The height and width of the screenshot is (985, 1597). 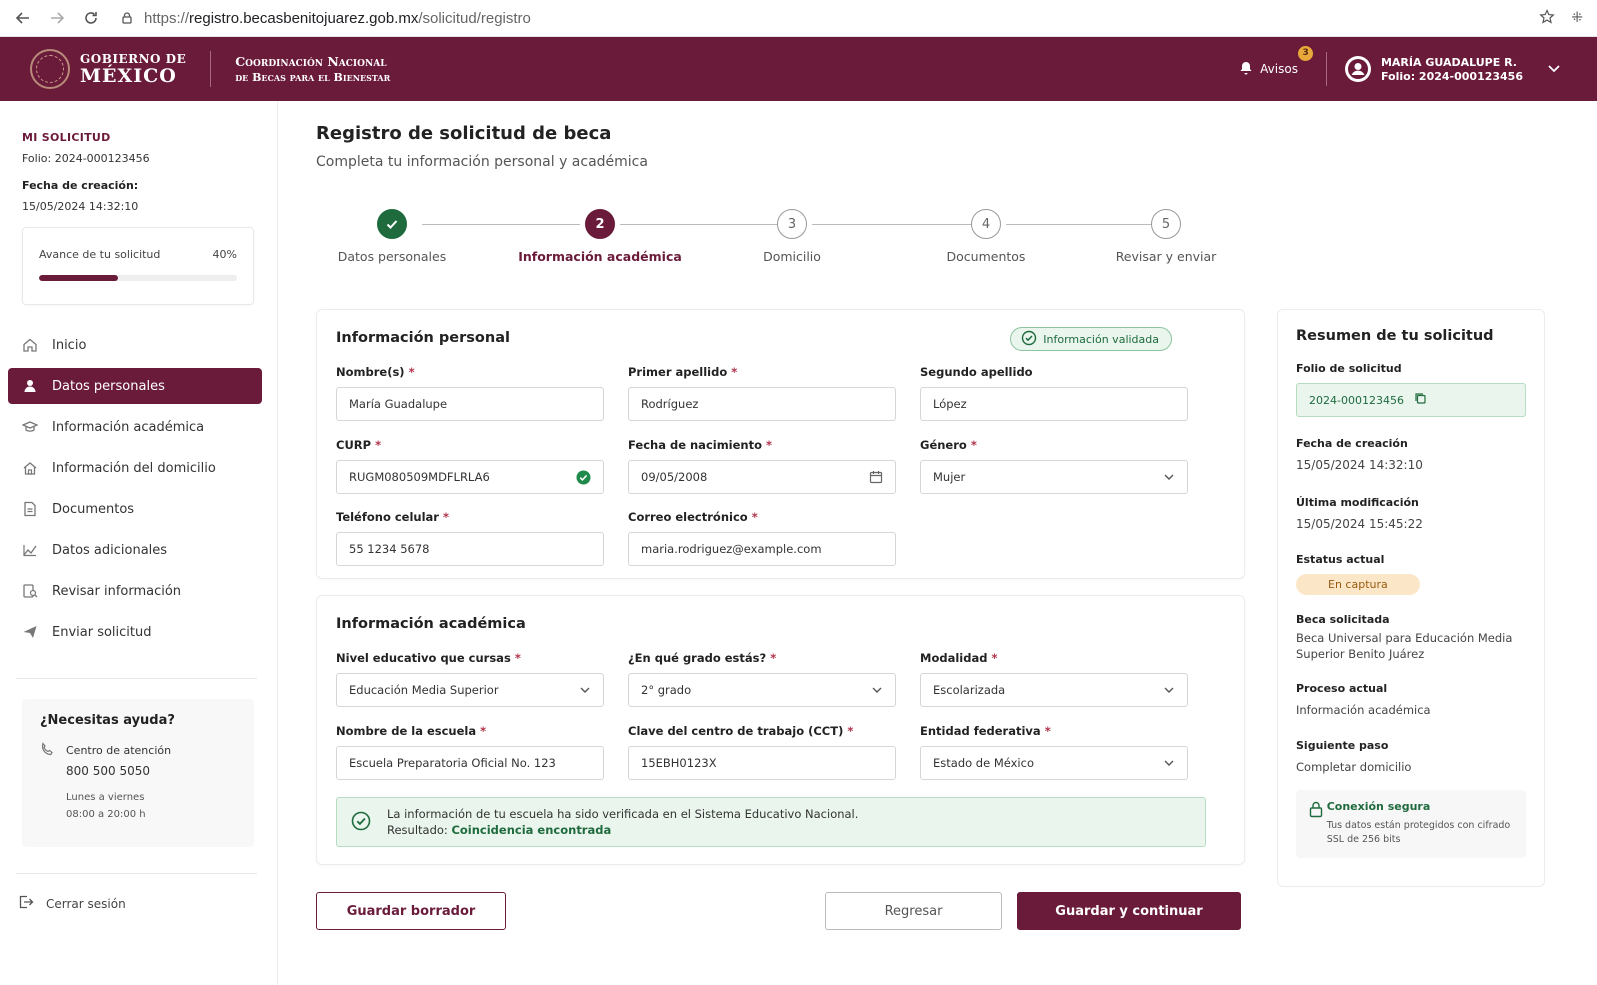 What do you see at coordinates (1358, 584) in the screenshot?
I see `status-badge: En captura` at bounding box center [1358, 584].